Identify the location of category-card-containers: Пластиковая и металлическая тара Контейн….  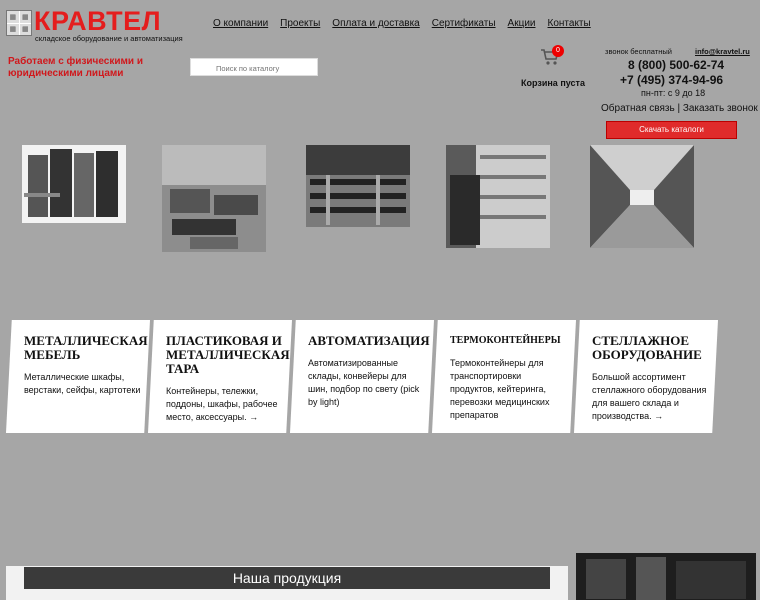
(220, 376).